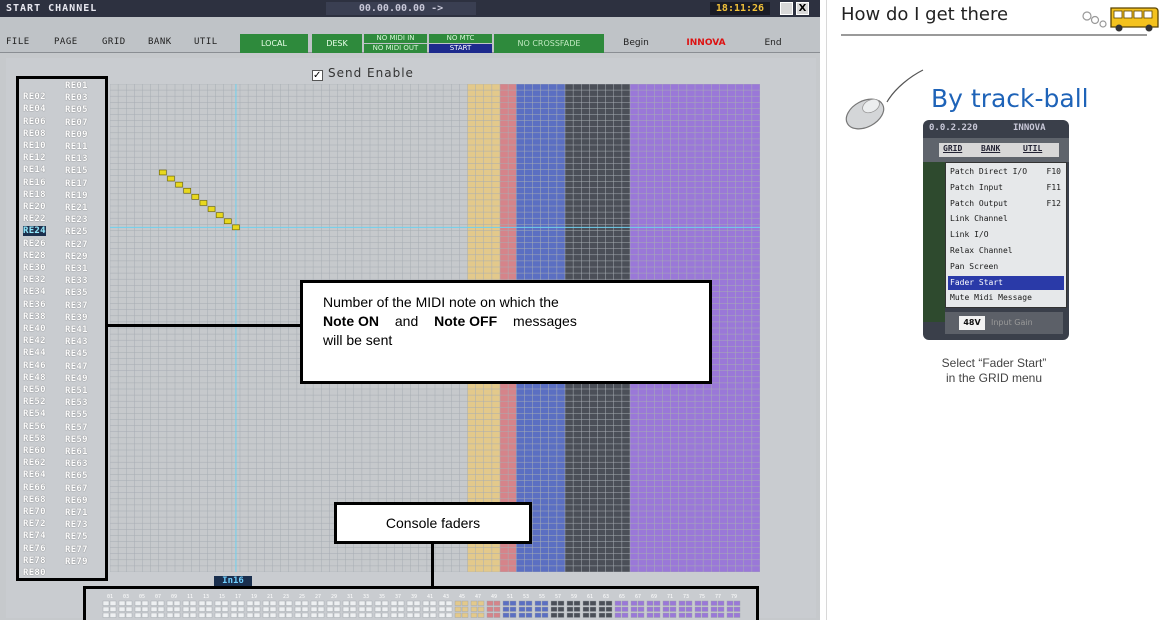 The width and height of the screenshot is (1160, 620). I want to click on re-note-label: RE09, so click(76, 135).